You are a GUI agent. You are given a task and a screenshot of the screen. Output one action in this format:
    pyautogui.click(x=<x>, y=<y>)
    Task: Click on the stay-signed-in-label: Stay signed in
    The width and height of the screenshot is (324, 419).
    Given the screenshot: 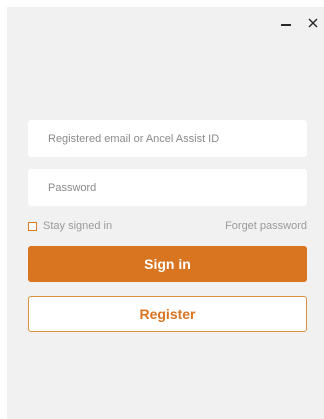 What is the action you would take?
    pyautogui.click(x=78, y=226)
    